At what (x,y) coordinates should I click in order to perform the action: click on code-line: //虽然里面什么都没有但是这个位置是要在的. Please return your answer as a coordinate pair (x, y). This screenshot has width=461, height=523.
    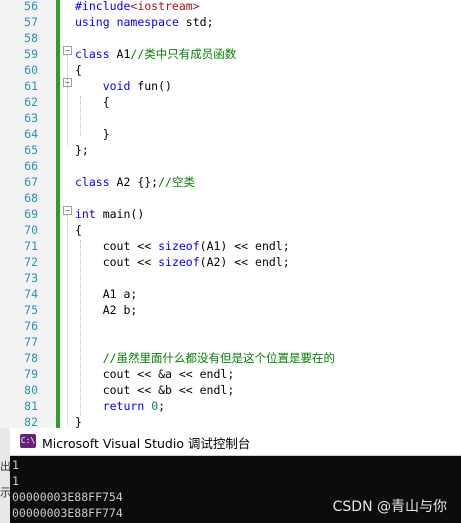
    Looking at the image, I should click on (205, 358).